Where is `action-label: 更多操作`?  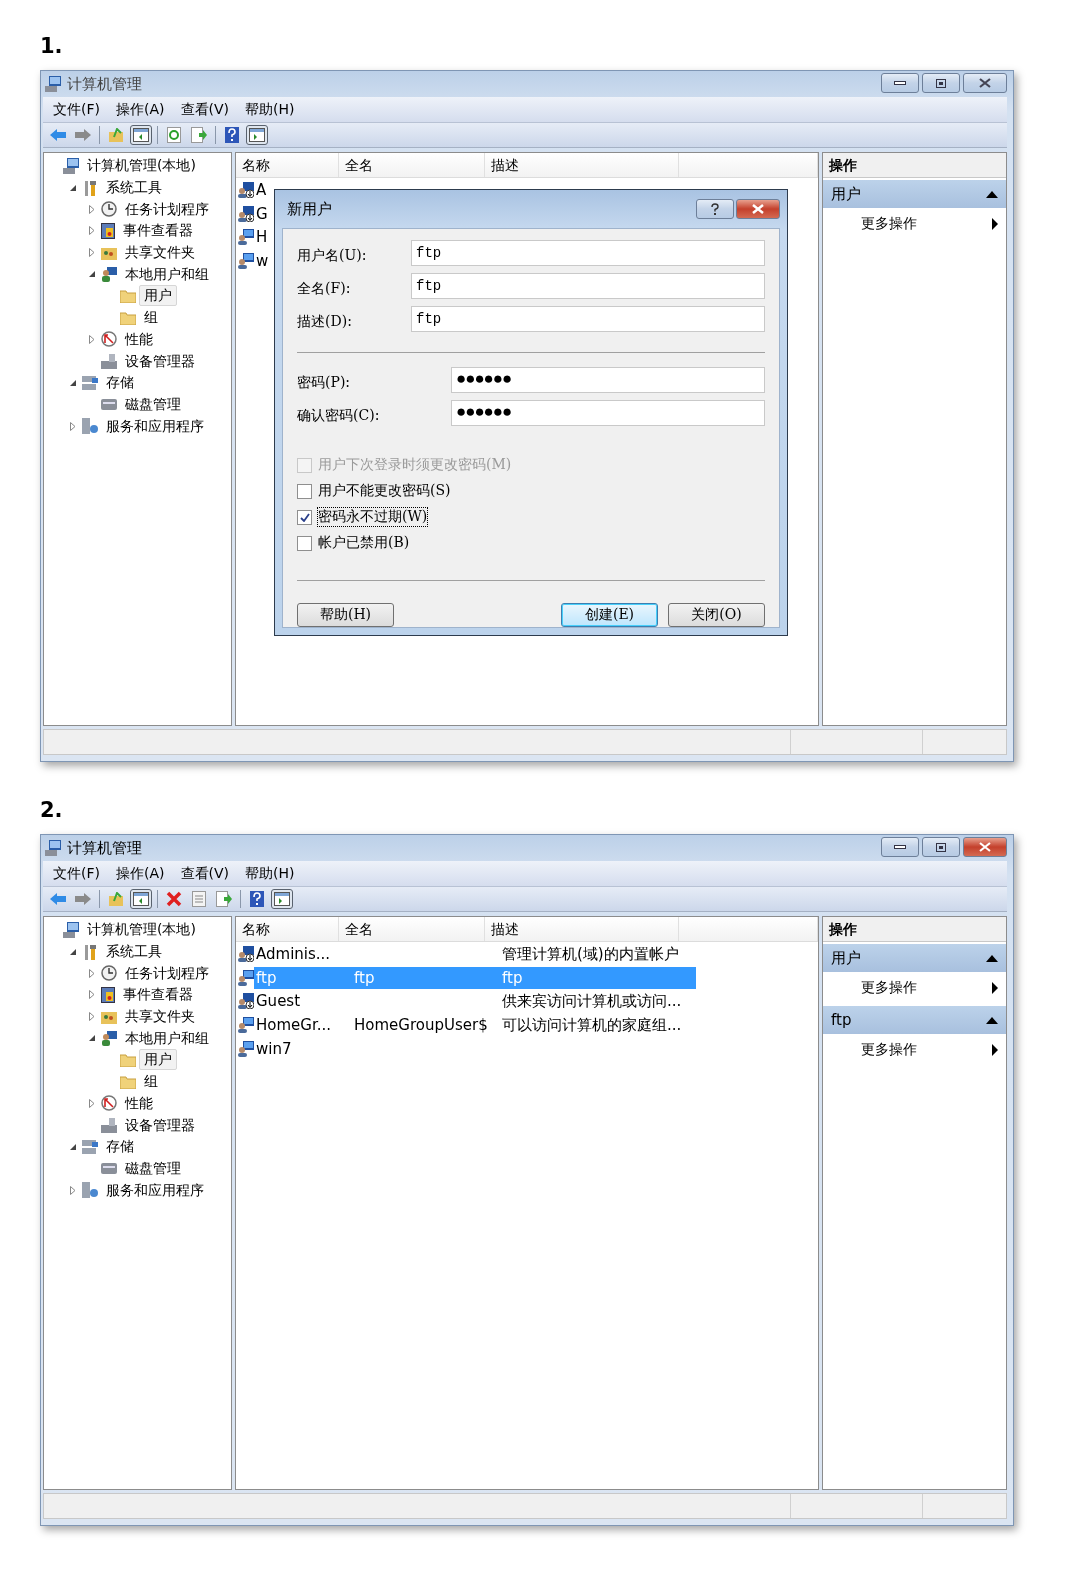 action-label: 更多操作 is located at coordinates (889, 224).